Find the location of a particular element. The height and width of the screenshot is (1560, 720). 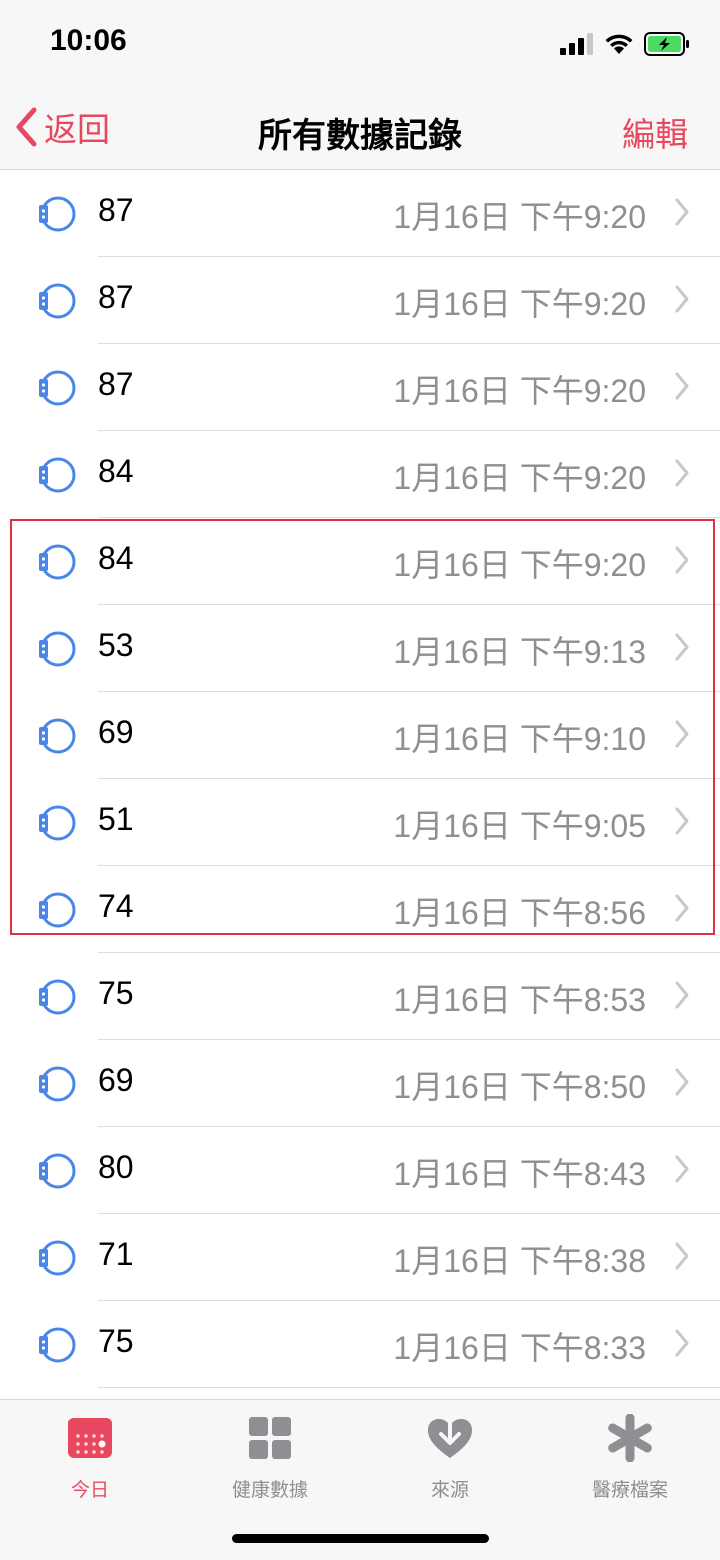

tab-label: 來源 is located at coordinates (449, 1490).